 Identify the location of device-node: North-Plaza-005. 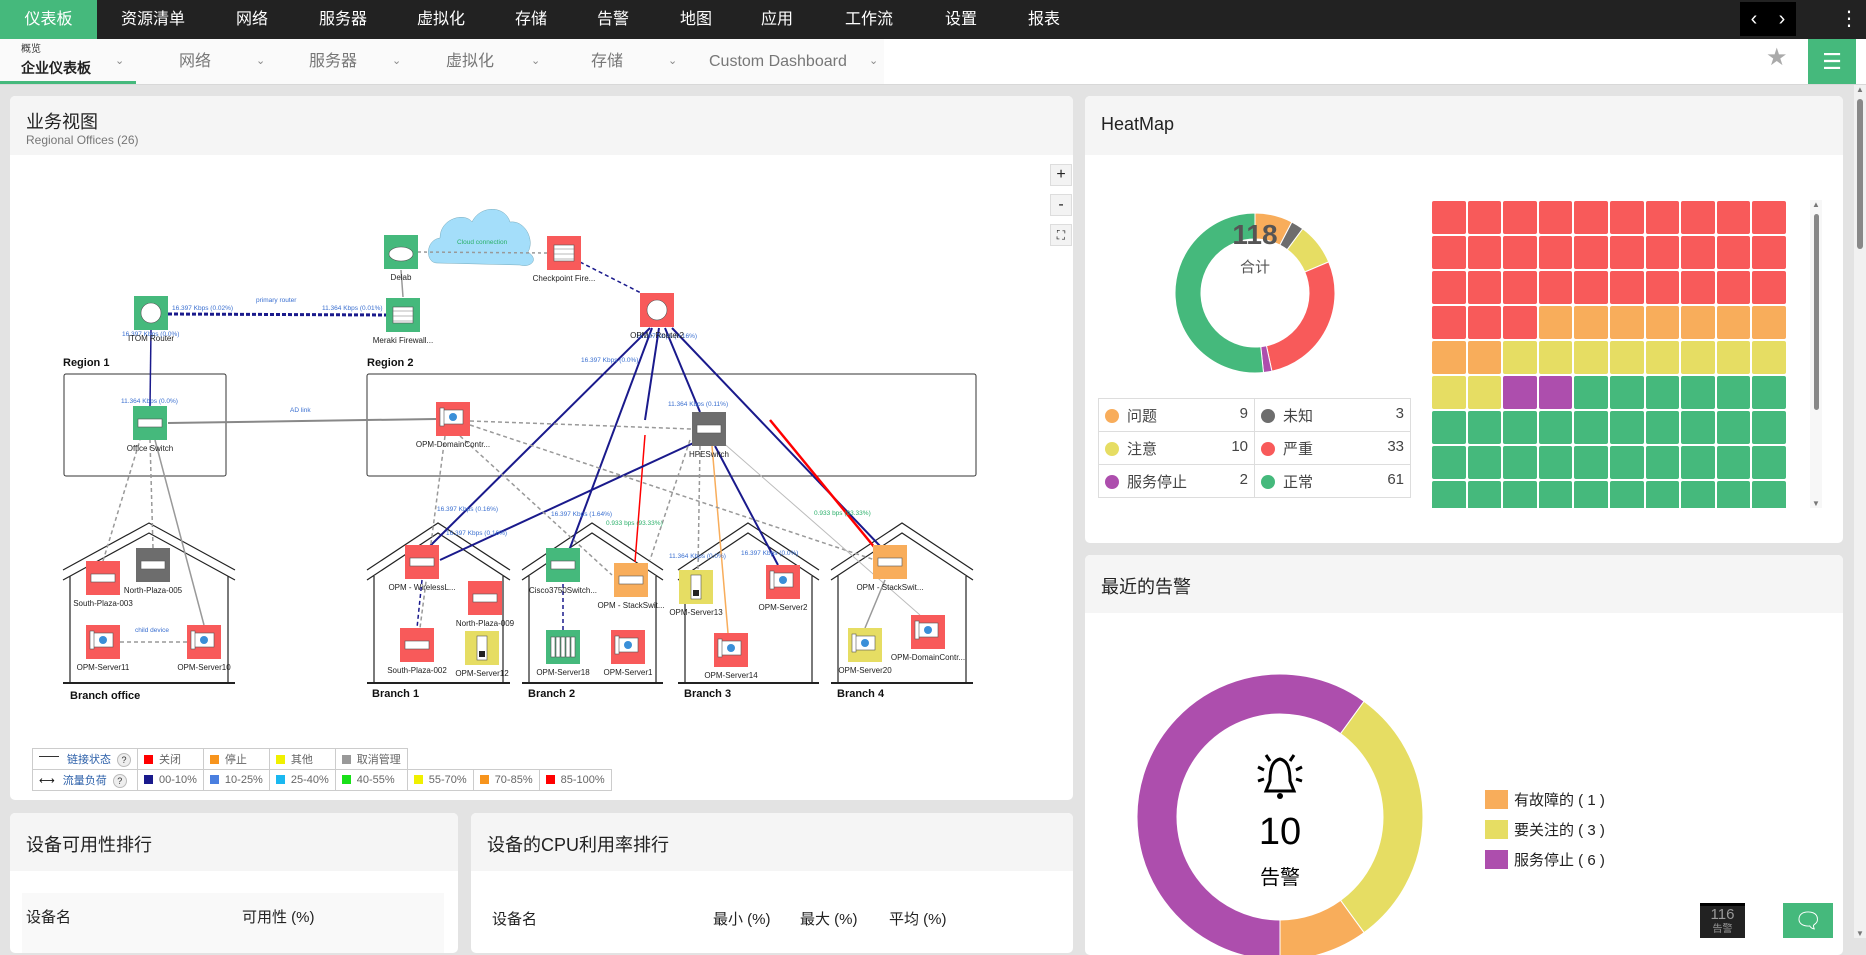
(153, 571).